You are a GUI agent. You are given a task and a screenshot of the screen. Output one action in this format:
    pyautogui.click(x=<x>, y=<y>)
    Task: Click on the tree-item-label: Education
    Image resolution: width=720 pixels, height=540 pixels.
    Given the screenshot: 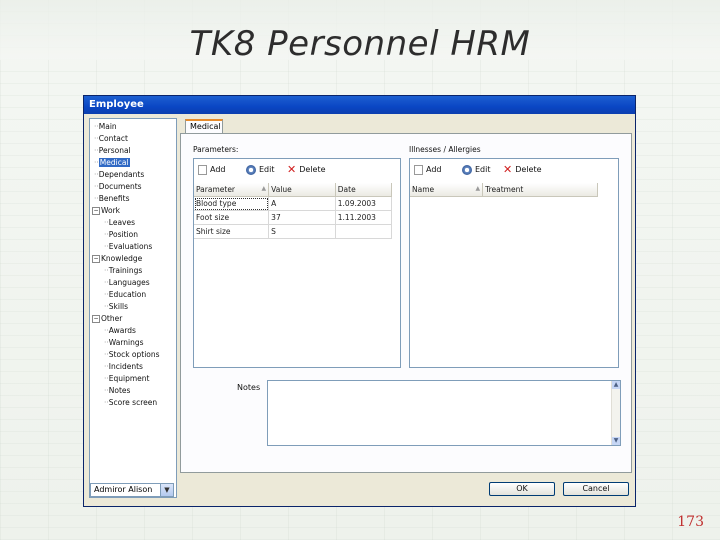 What is the action you would take?
    pyautogui.click(x=127, y=294)
    